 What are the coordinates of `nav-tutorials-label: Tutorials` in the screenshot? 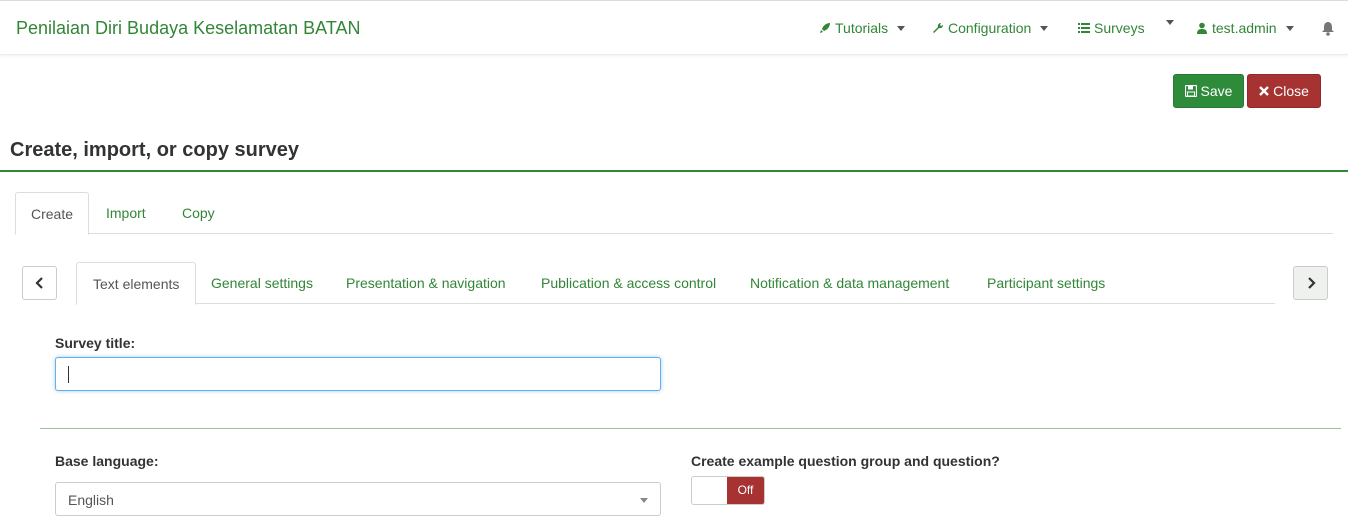 It's located at (862, 28).